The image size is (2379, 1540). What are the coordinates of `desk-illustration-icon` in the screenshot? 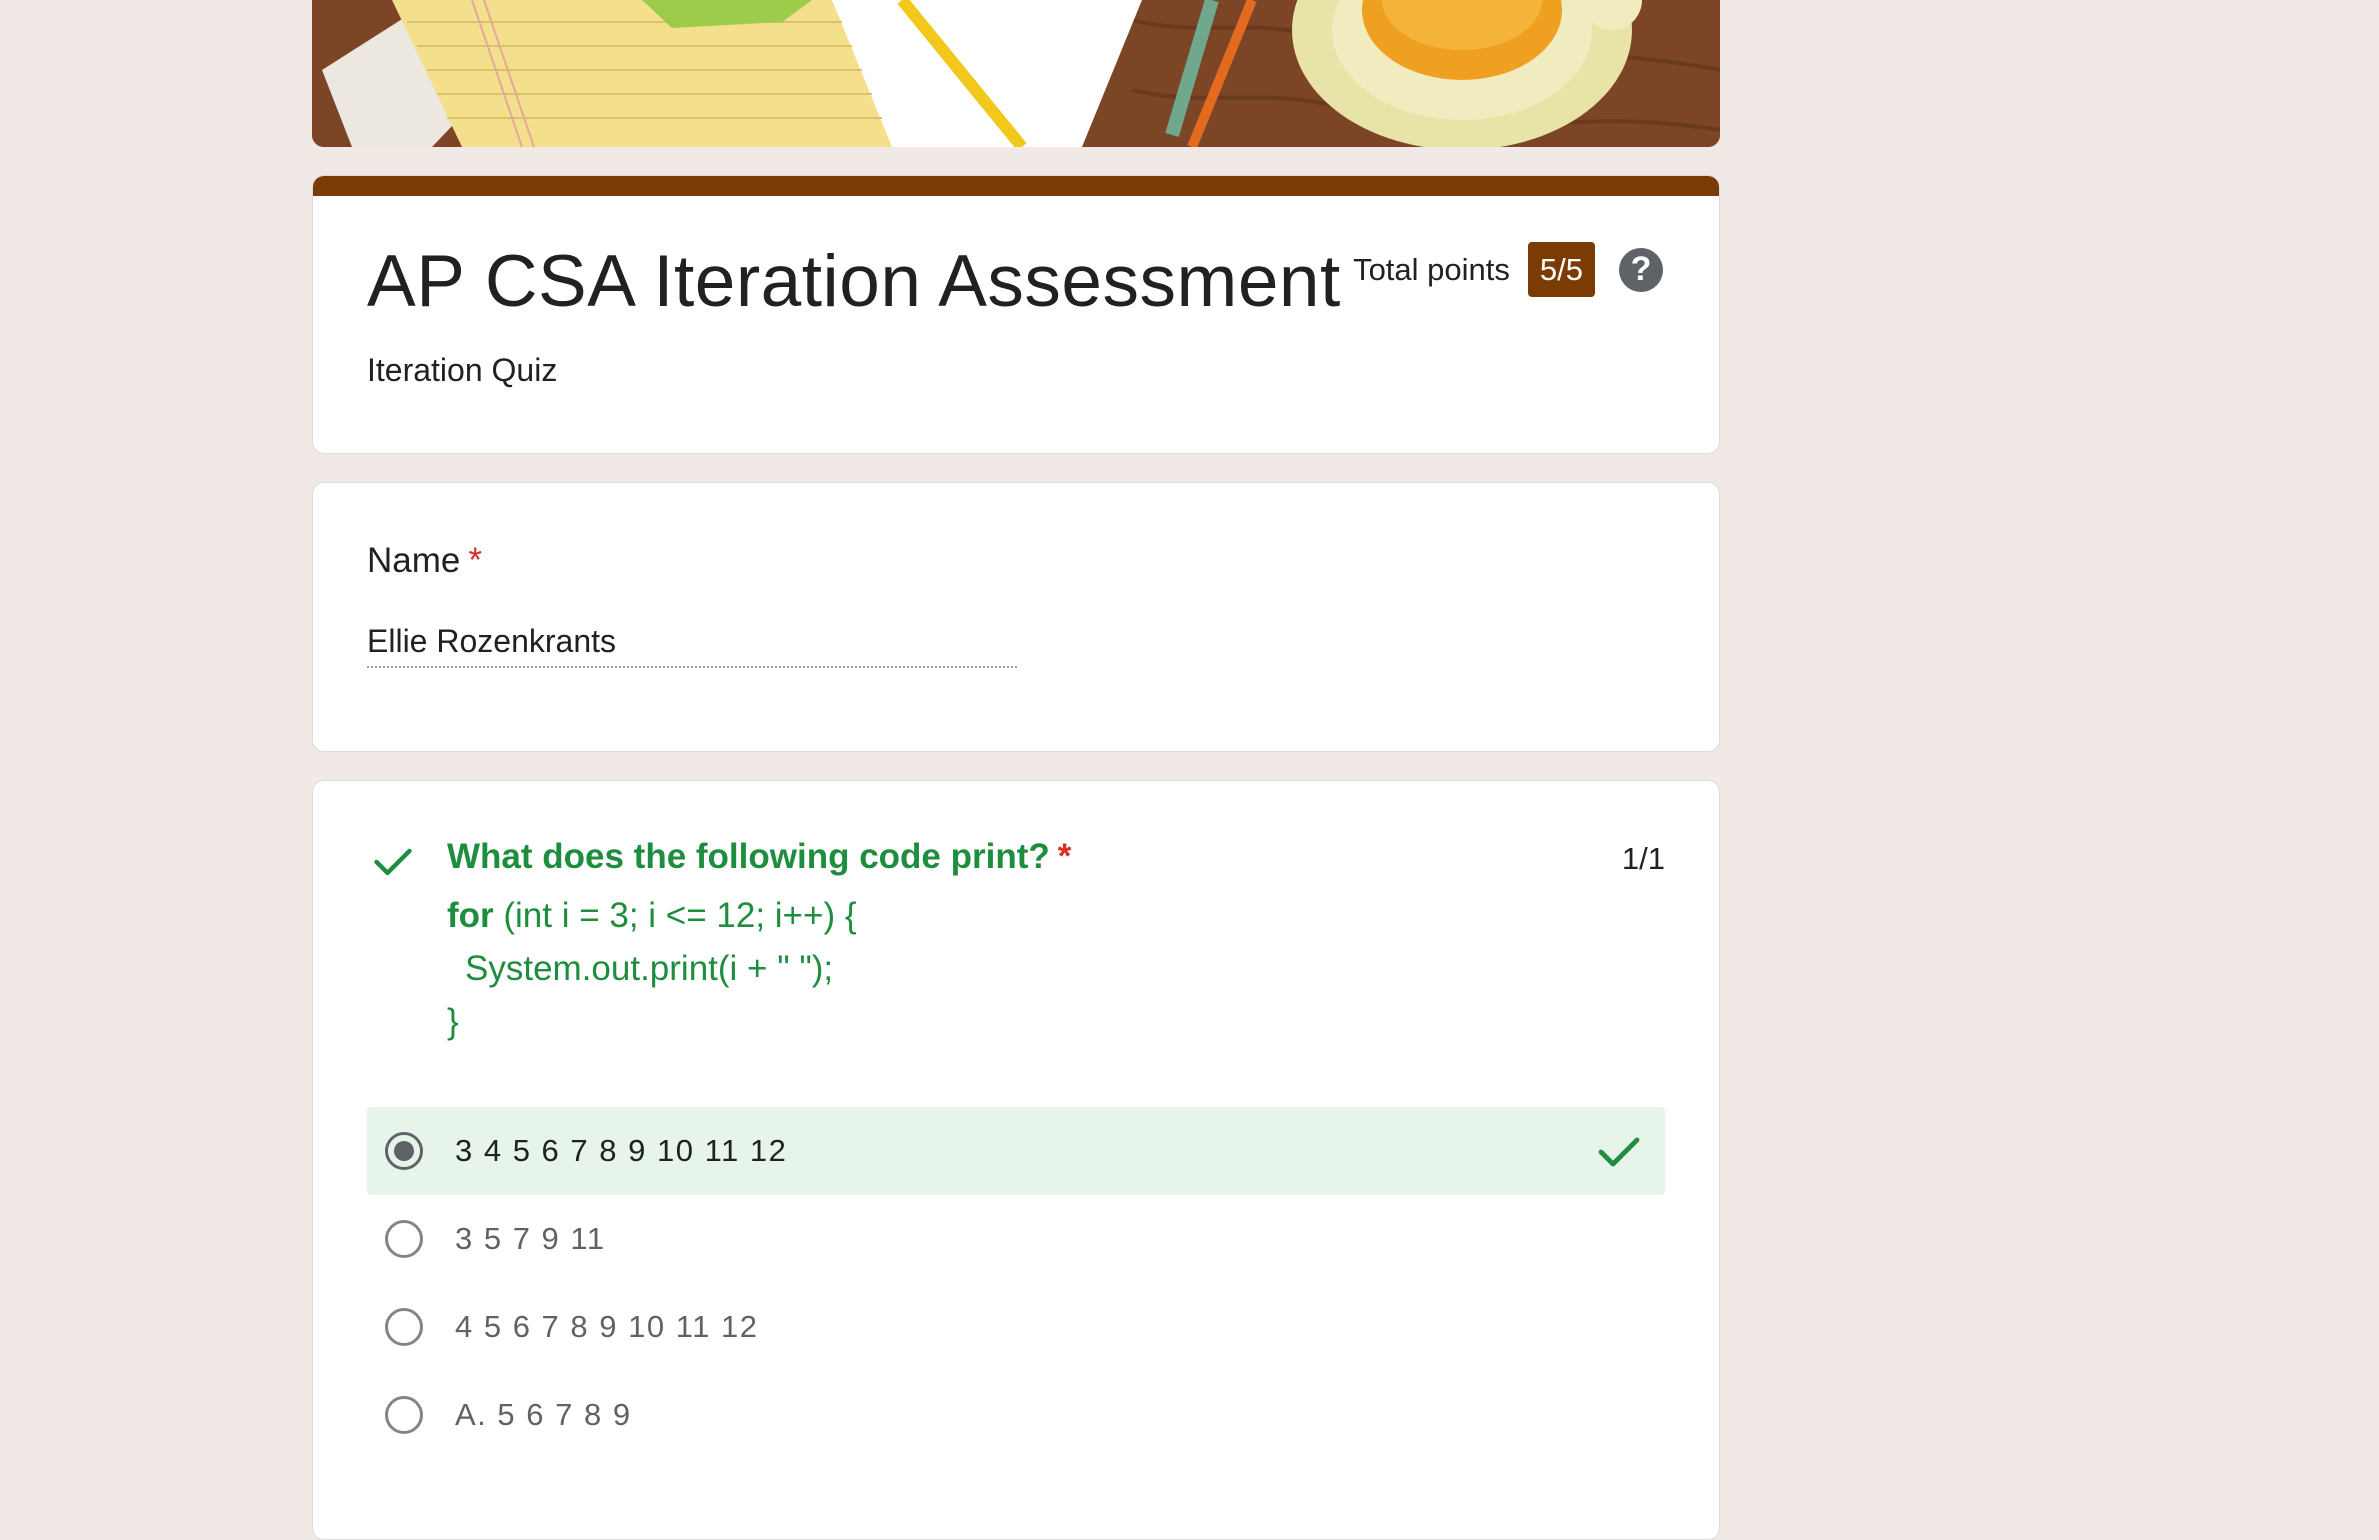 It's located at (1016, 73).